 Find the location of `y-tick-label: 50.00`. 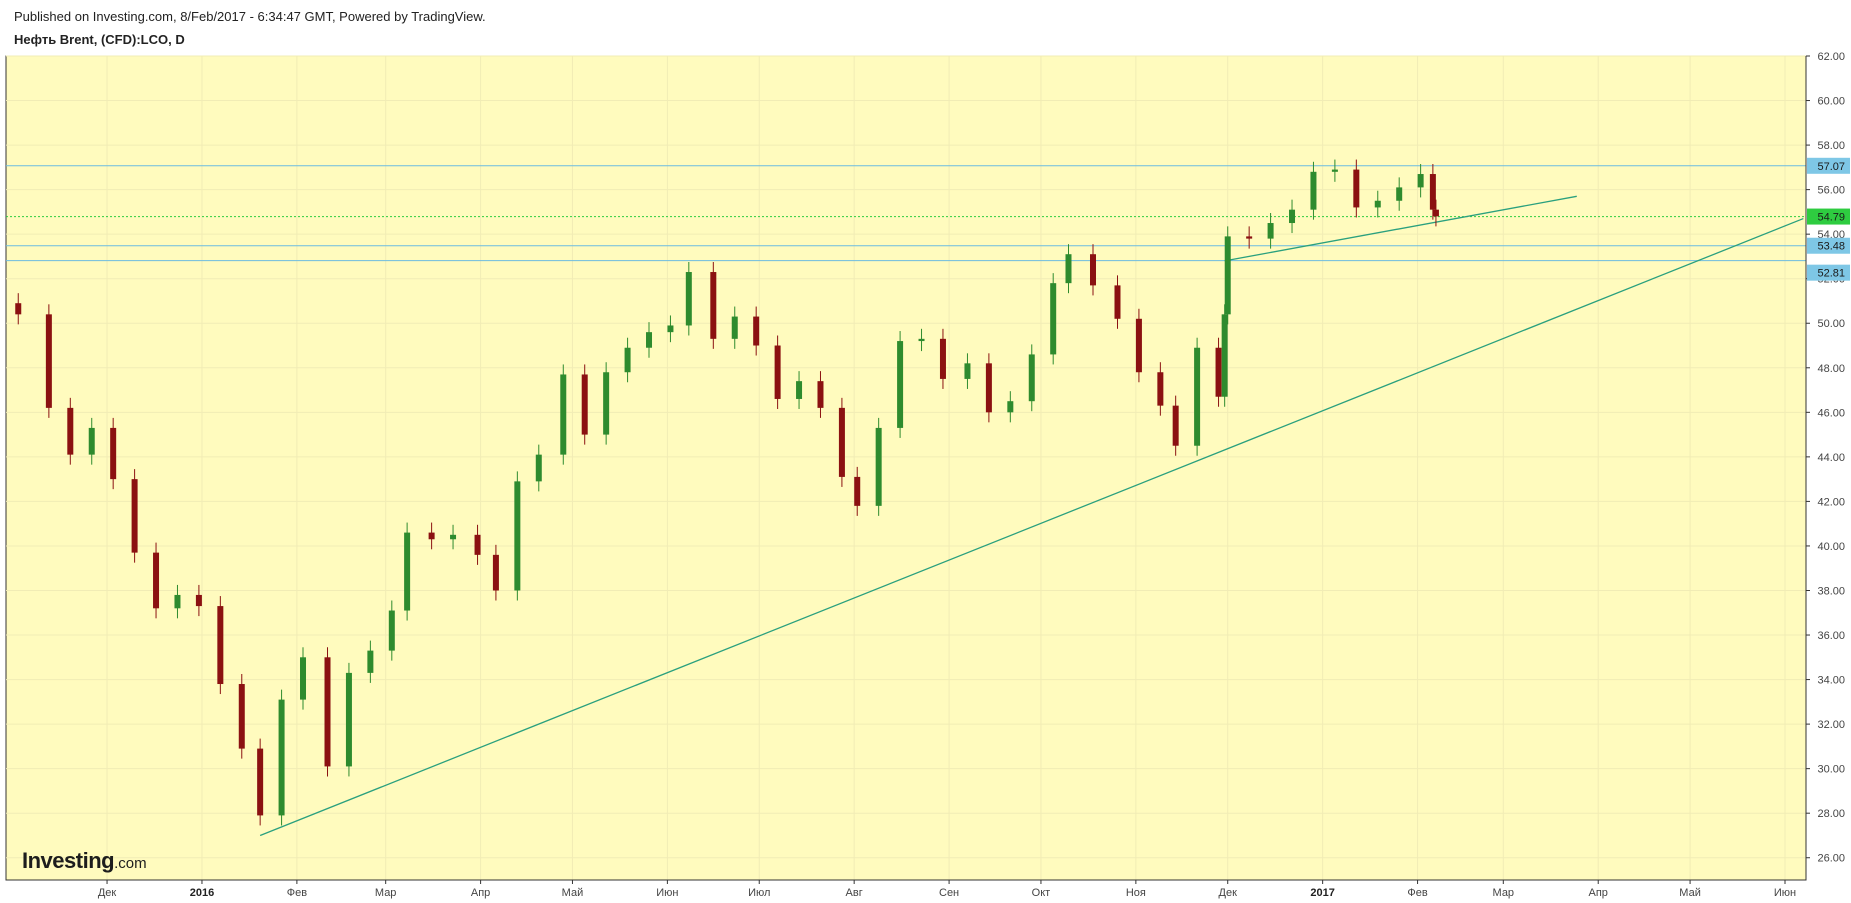

y-tick-label: 50.00 is located at coordinates (1831, 324).